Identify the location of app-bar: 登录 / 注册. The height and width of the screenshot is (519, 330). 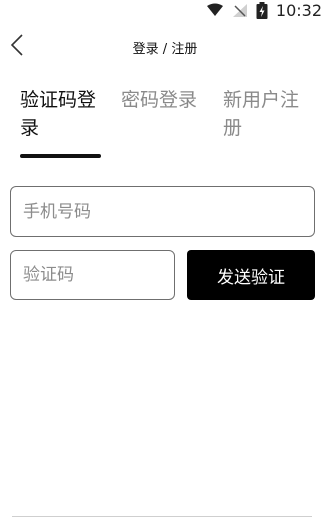
(165, 47).